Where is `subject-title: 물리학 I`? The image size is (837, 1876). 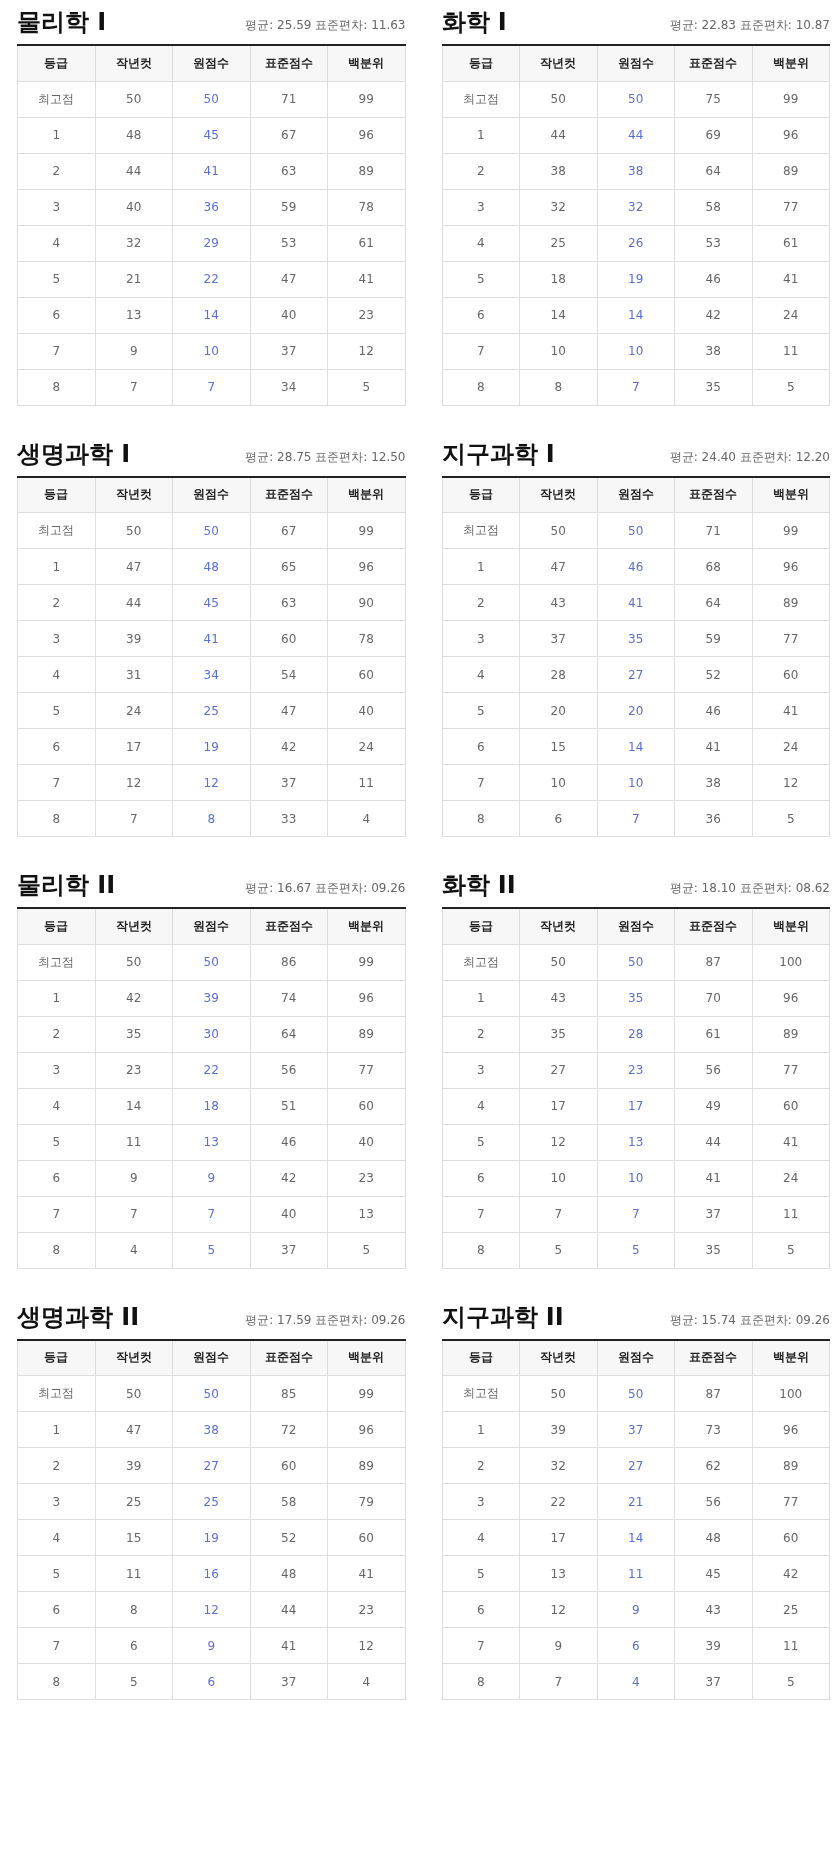
subject-title: 물리학 I is located at coordinates (62, 22).